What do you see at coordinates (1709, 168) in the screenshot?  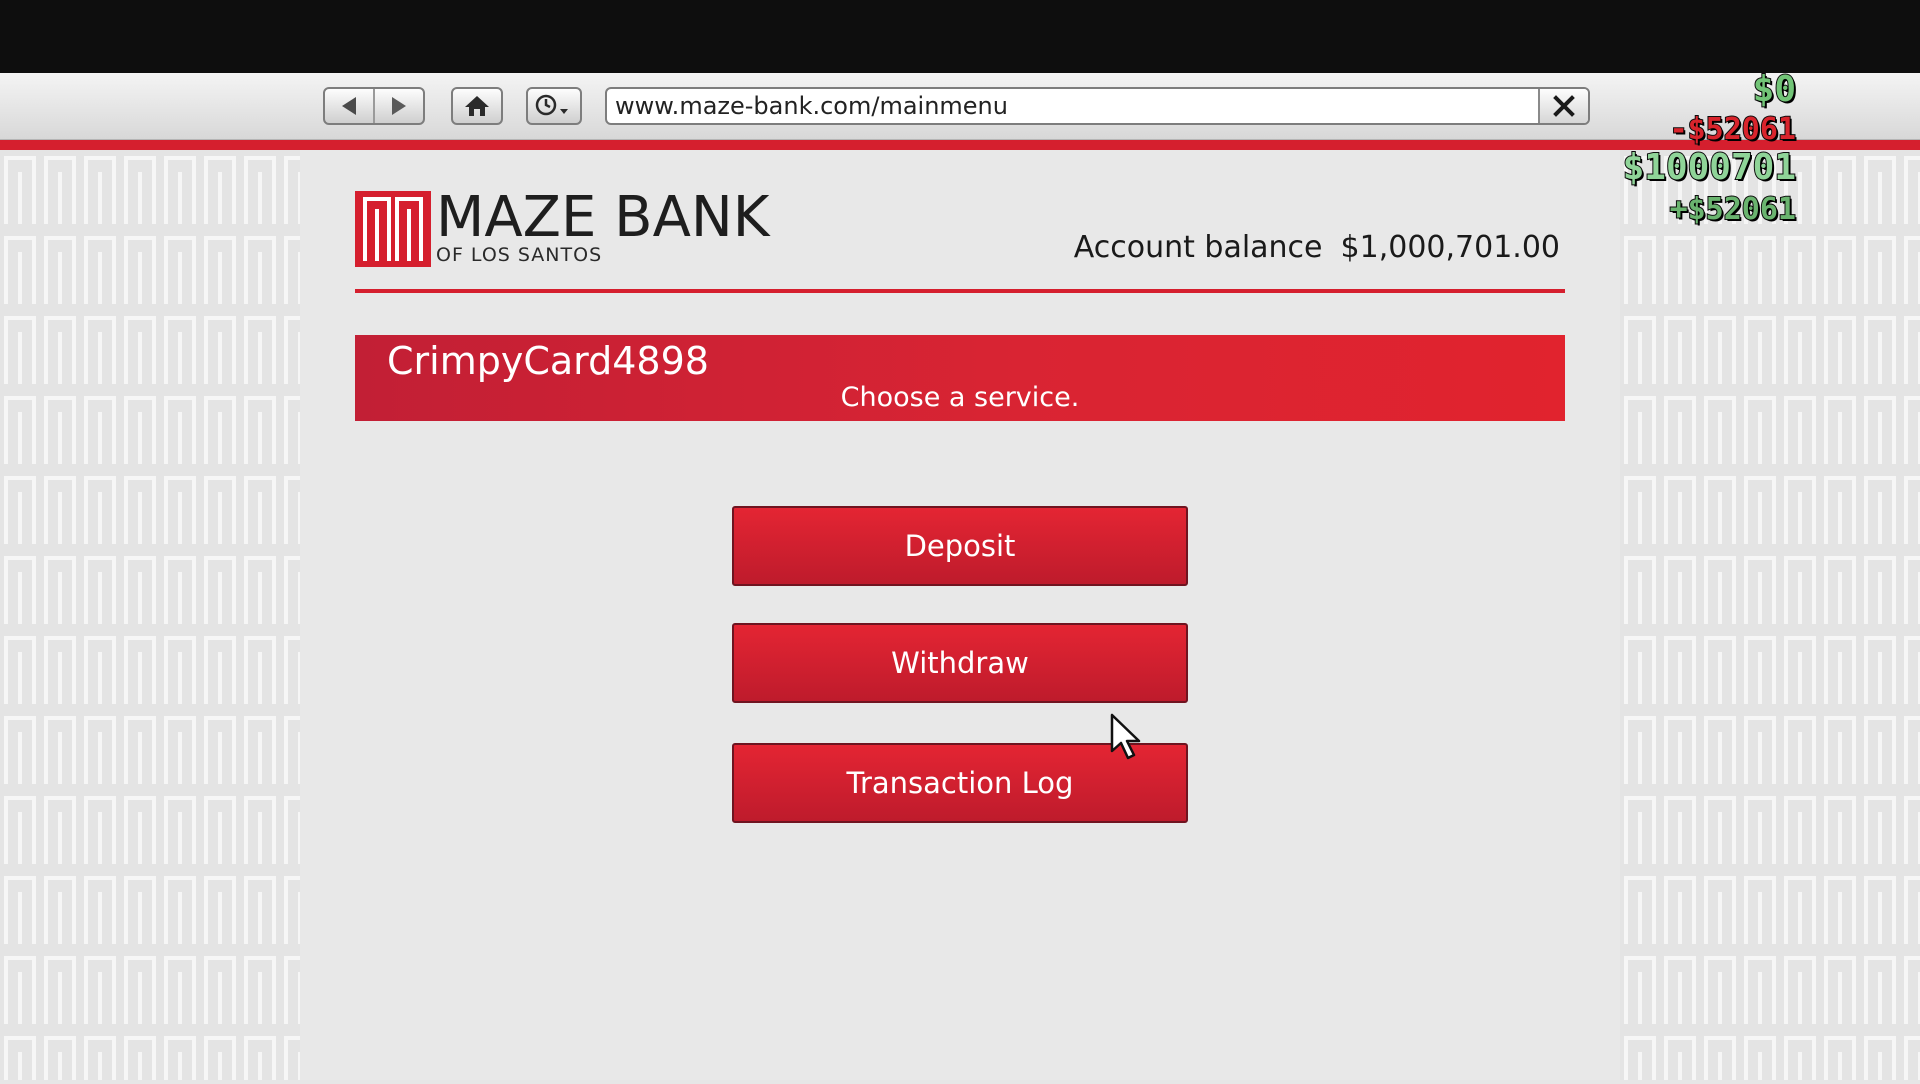 I see `hud-bank: $1000701` at bounding box center [1709, 168].